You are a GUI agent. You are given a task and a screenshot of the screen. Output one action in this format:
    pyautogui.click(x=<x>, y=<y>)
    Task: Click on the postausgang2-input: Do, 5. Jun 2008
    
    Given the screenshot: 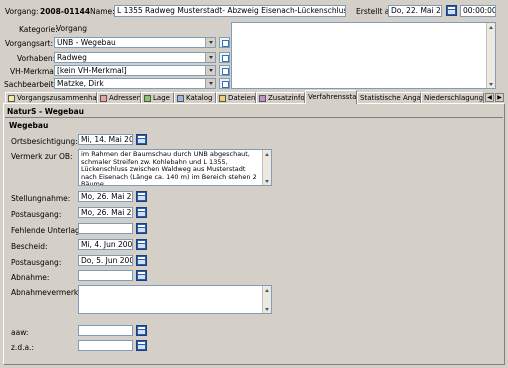 What is the action you would take?
    pyautogui.click(x=105, y=260)
    